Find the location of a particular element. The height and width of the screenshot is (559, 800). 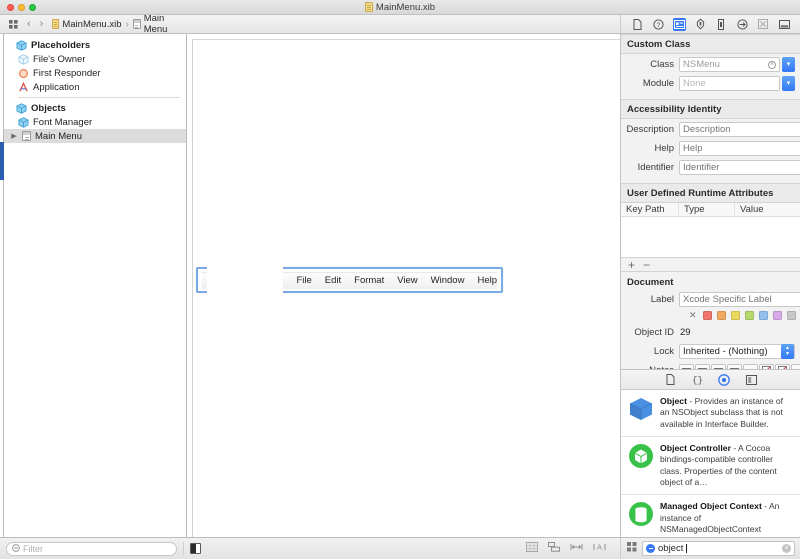

outline-label: Main Menu is located at coordinates (58, 136).